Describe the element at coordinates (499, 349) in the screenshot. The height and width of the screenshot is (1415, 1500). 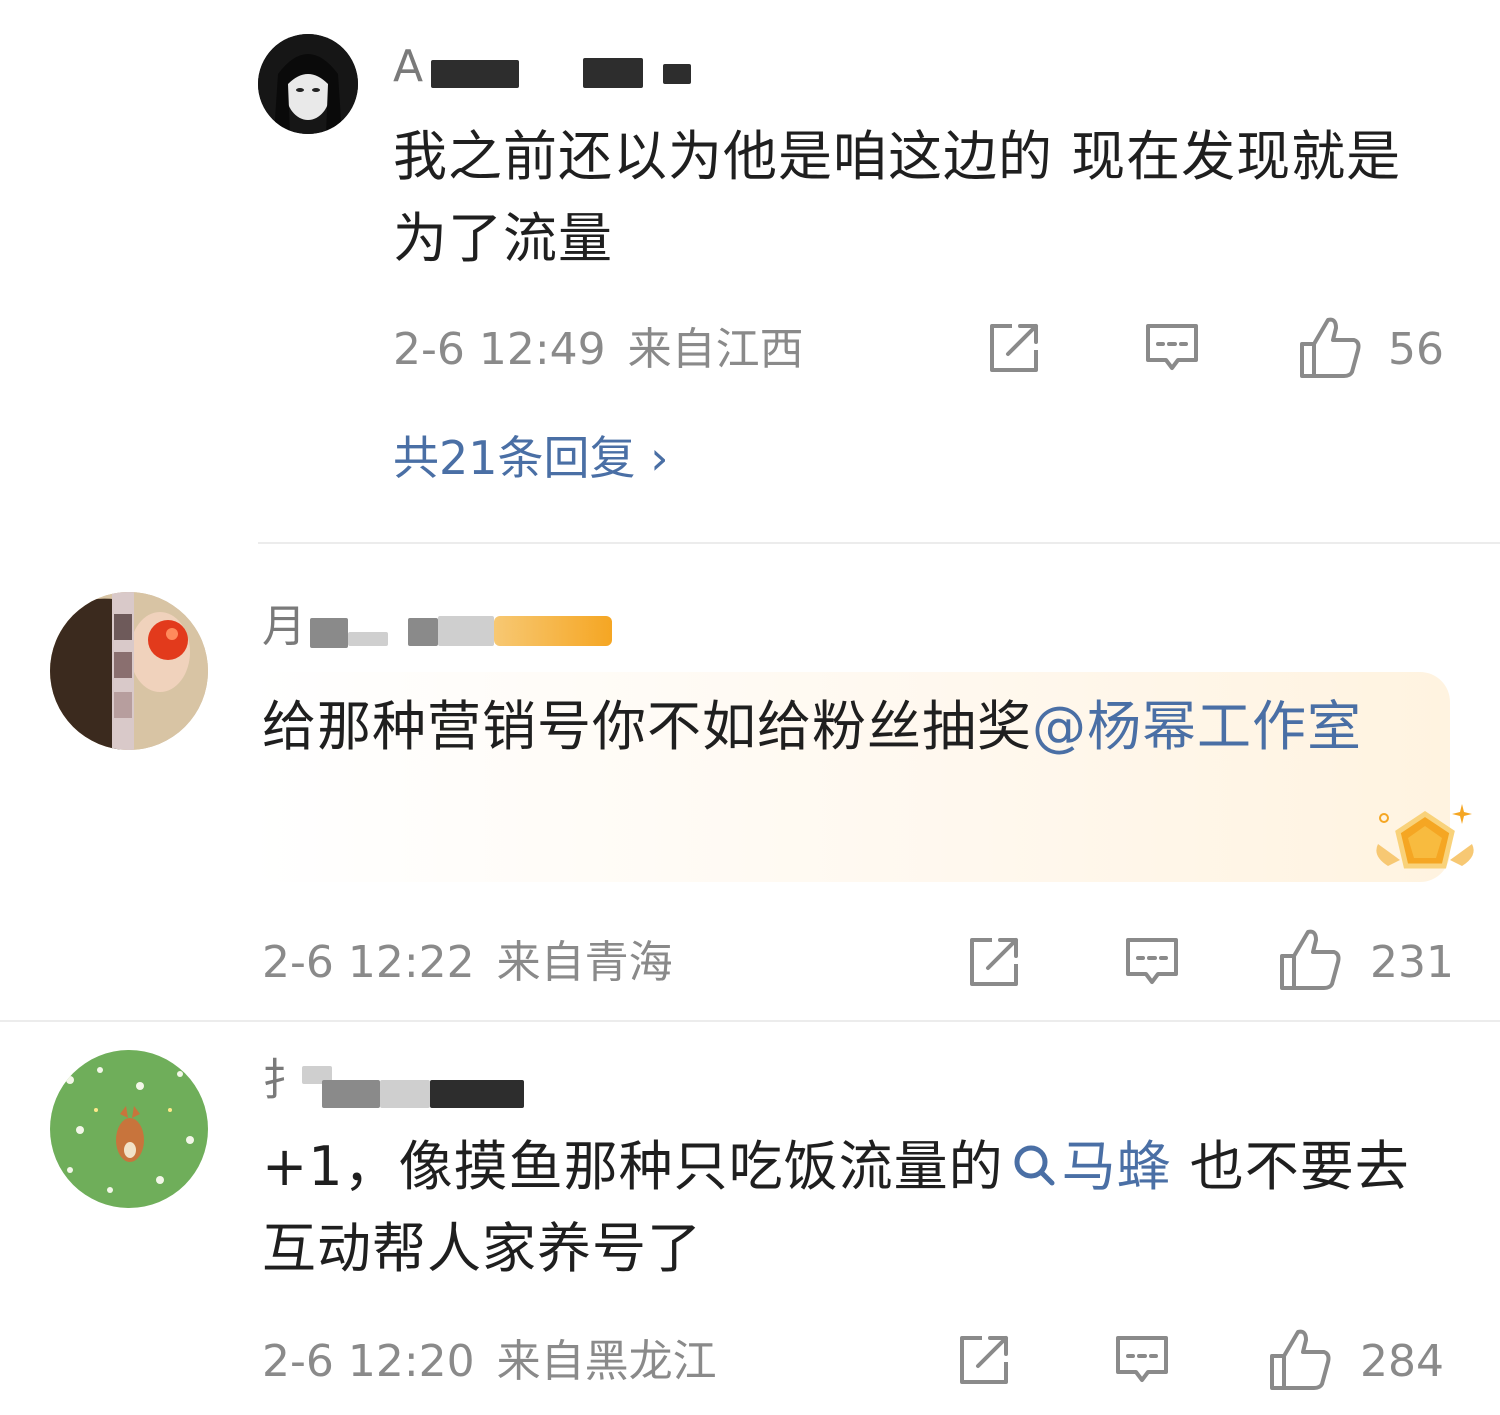
I see `comment-time: 2-6 12:49` at that location.